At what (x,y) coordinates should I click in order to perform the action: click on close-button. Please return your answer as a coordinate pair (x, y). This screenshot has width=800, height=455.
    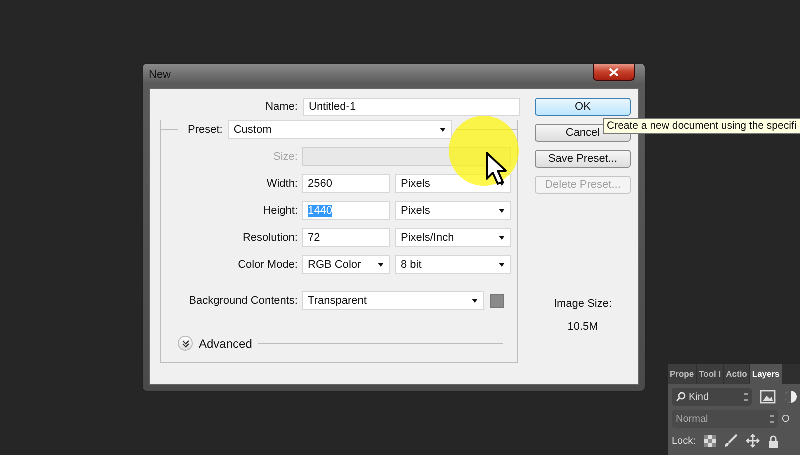
    Looking at the image, I should click on (614, 72).